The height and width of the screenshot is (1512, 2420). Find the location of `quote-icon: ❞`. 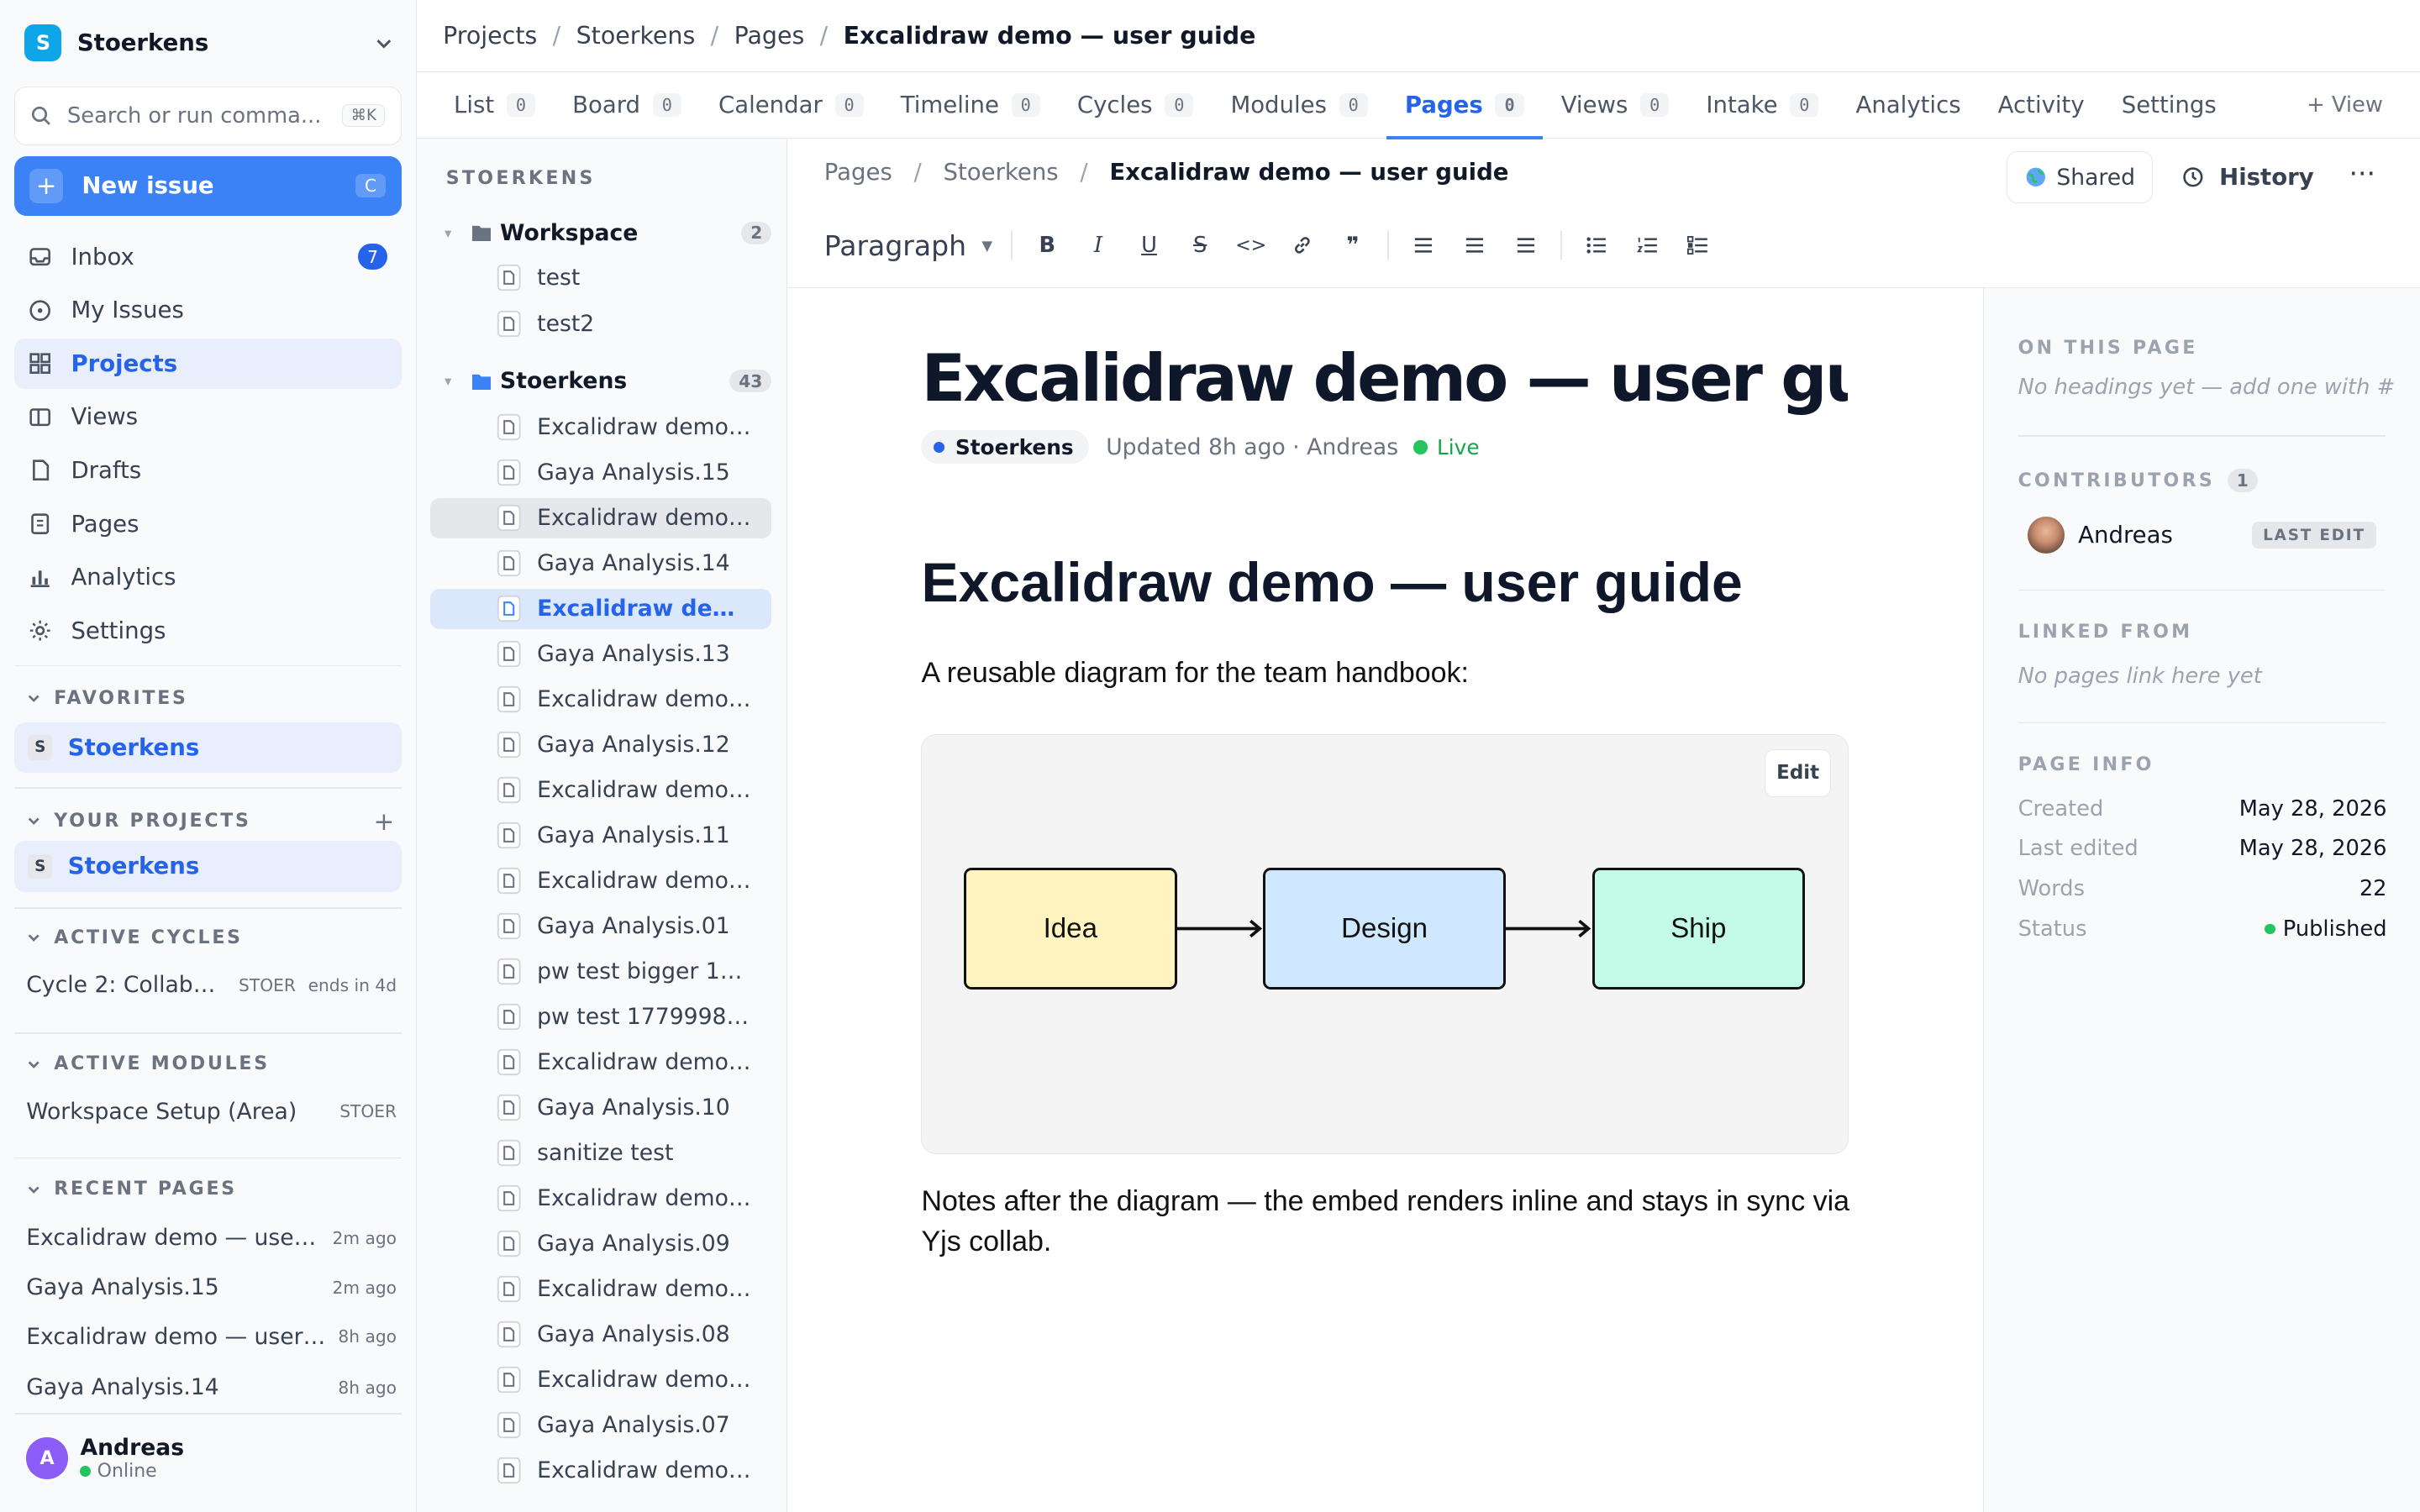

quote-icon: ❞ is located at coordinates (1353, 245).